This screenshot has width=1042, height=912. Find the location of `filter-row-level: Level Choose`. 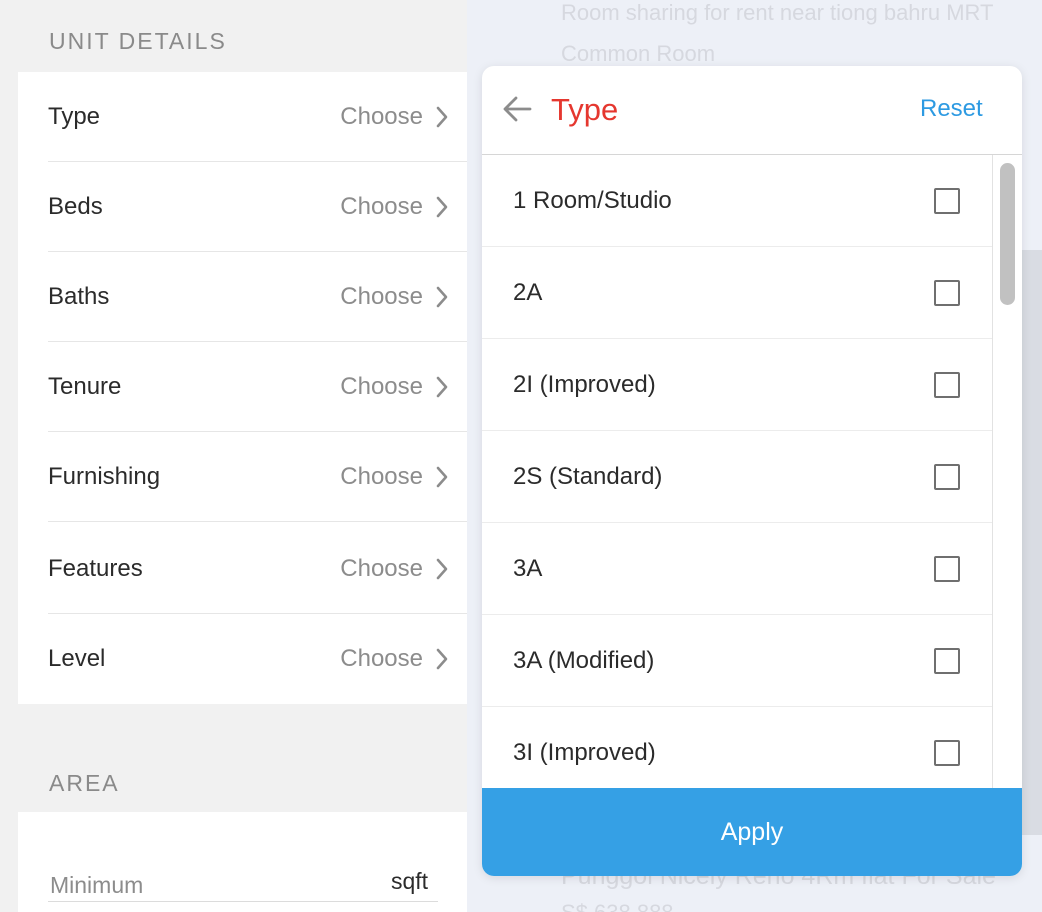

filter-row-level: Level Choose is located at coordinates (257, 659).